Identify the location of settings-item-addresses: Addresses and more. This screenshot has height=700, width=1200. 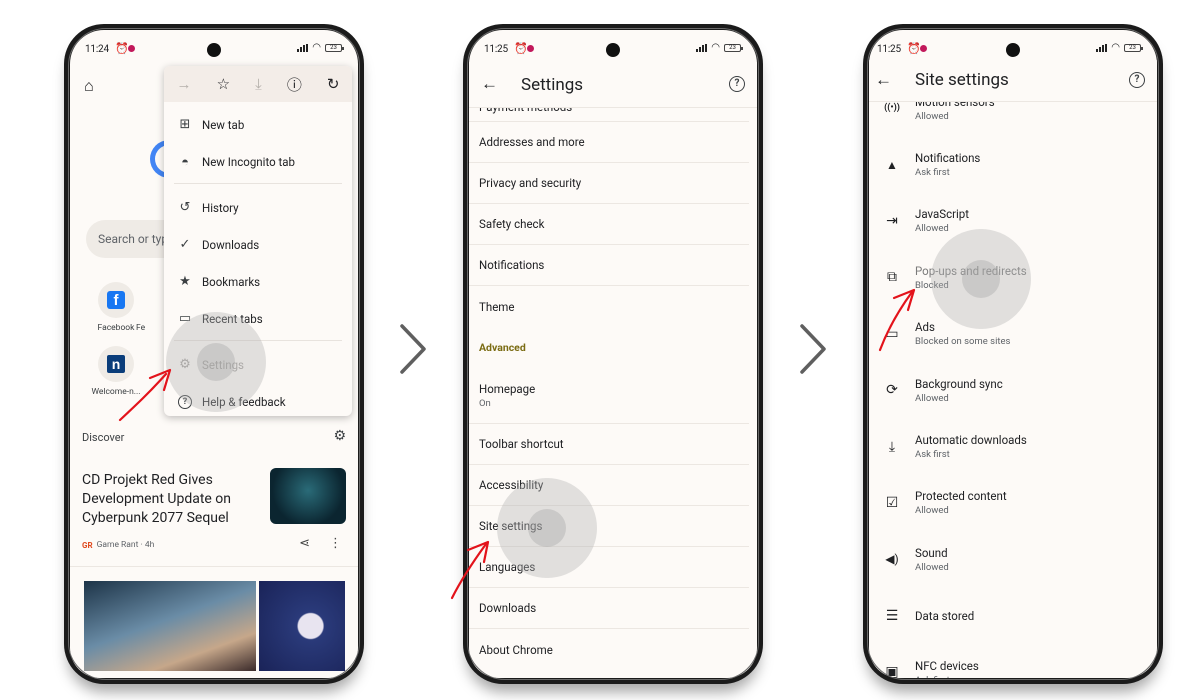
(609, 142).